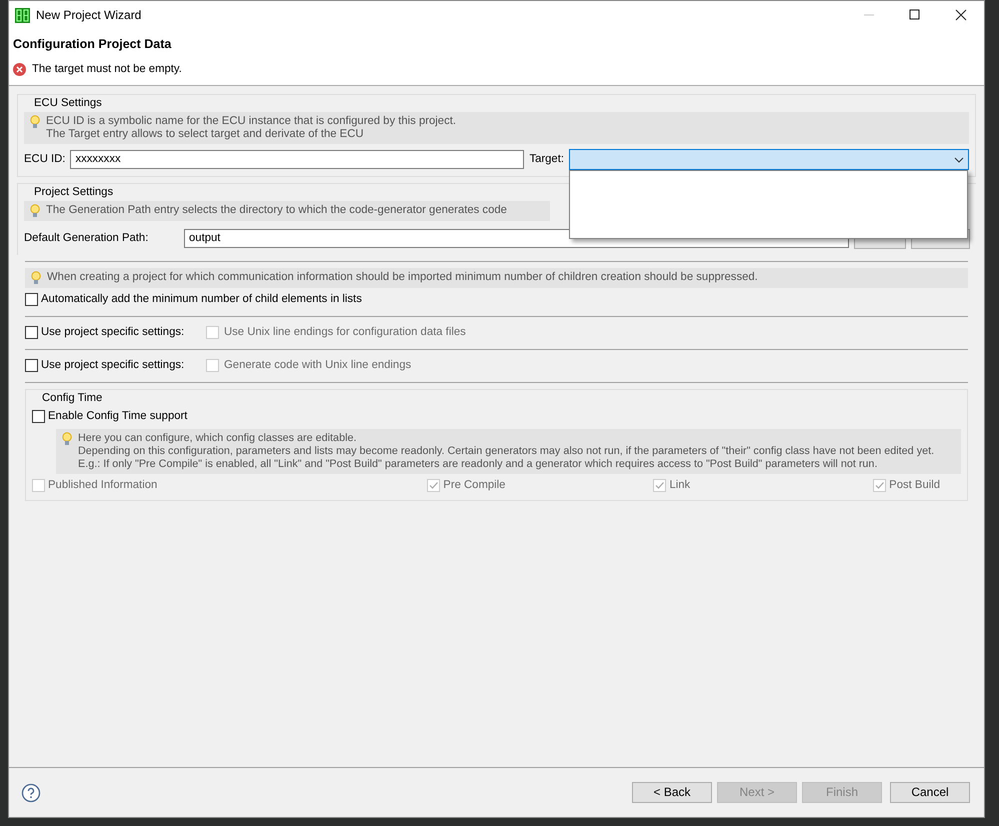 The width and height of the screenshot is (999, 826). What do you see at coordinates (72, 397) in the screenshot?
I see `group-title: Config Time` at bounding box center [72, 397].